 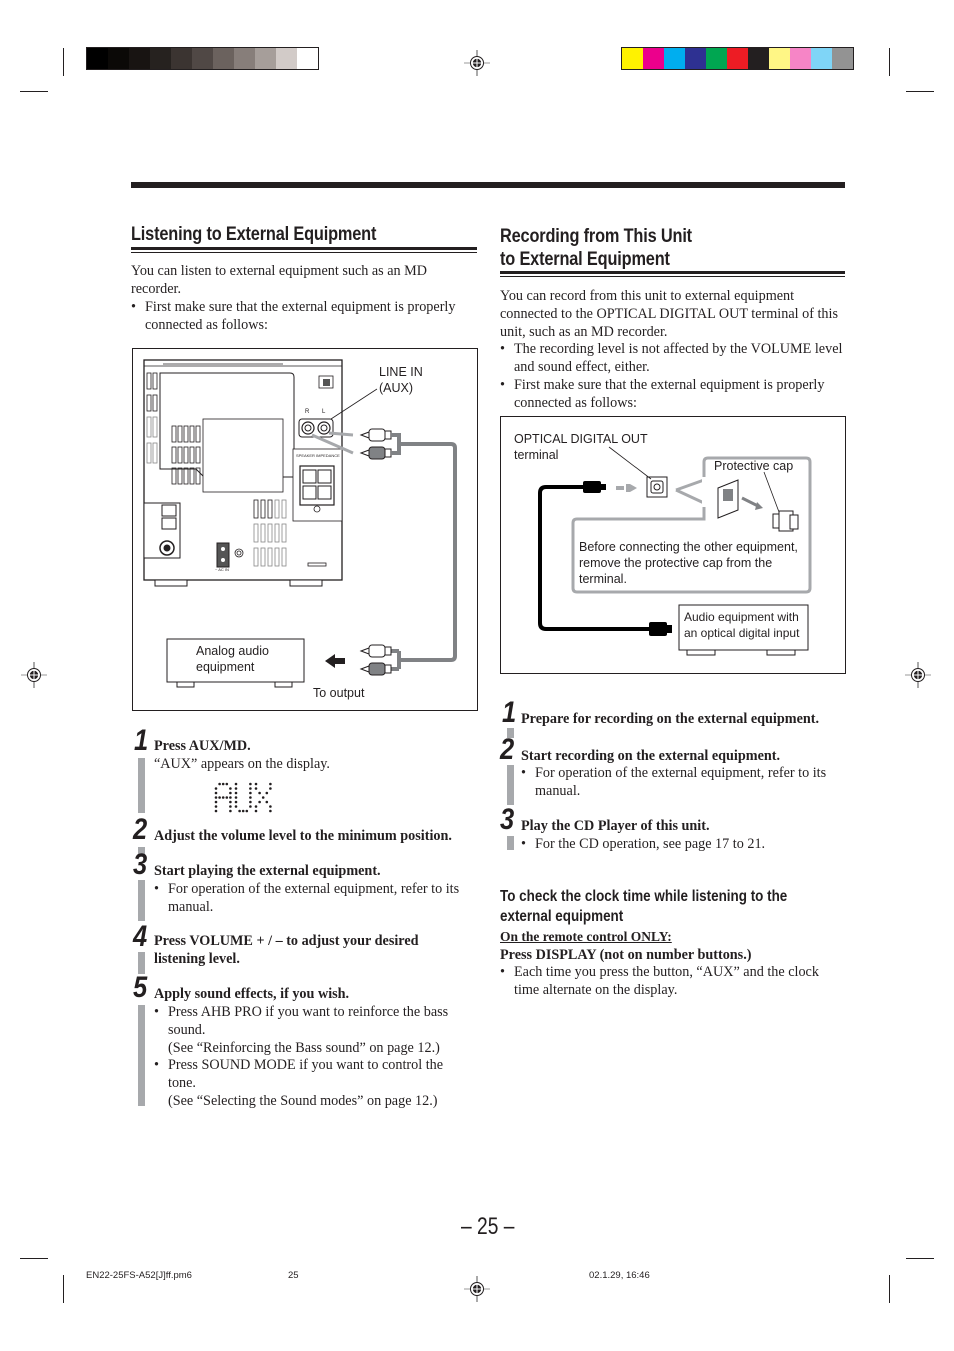 I want to click on step-number: 3, so click(x=140, y=864).